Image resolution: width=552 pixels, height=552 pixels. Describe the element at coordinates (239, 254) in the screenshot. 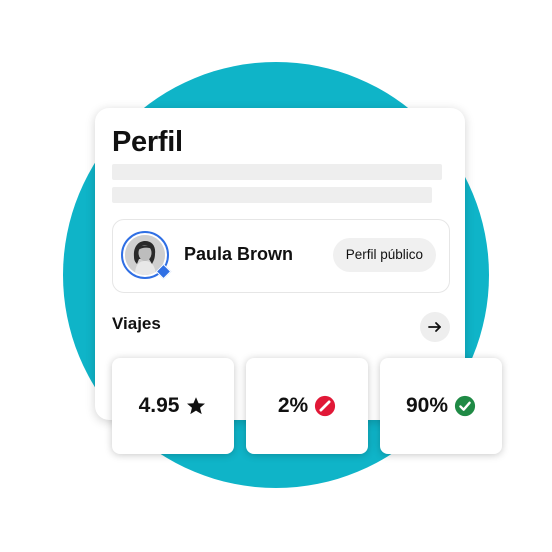

I see `profile-name: Paula Brown` at that location.